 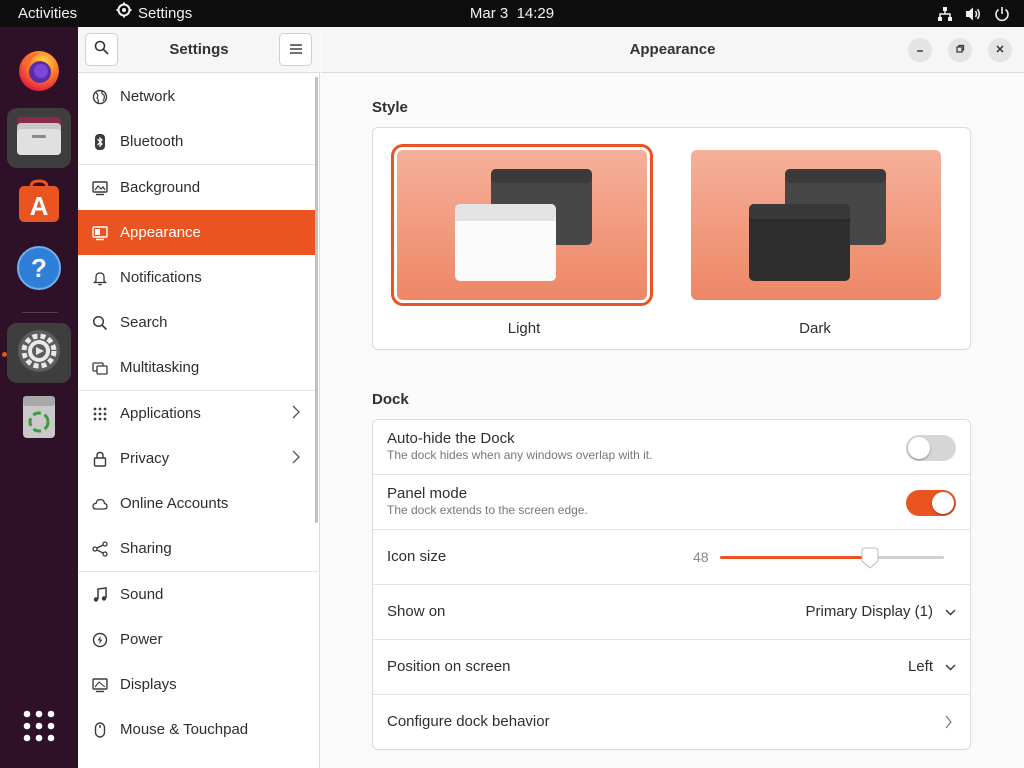 What do you see at coordinates (100, 548) in the screenshot?
I see `share-icon` at bounding box center [100, 548].